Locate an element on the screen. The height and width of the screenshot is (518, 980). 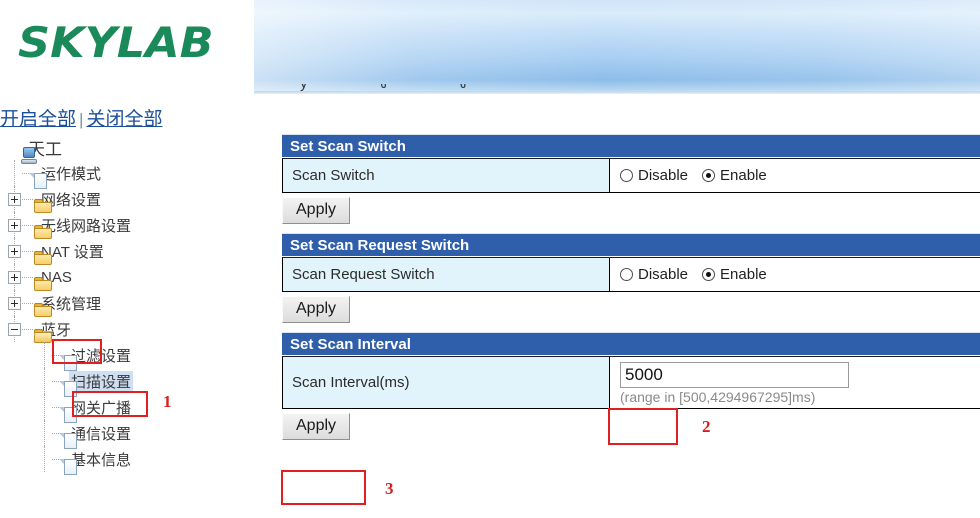
annotation-number-1: 1 is located at coordinates (167, 401).